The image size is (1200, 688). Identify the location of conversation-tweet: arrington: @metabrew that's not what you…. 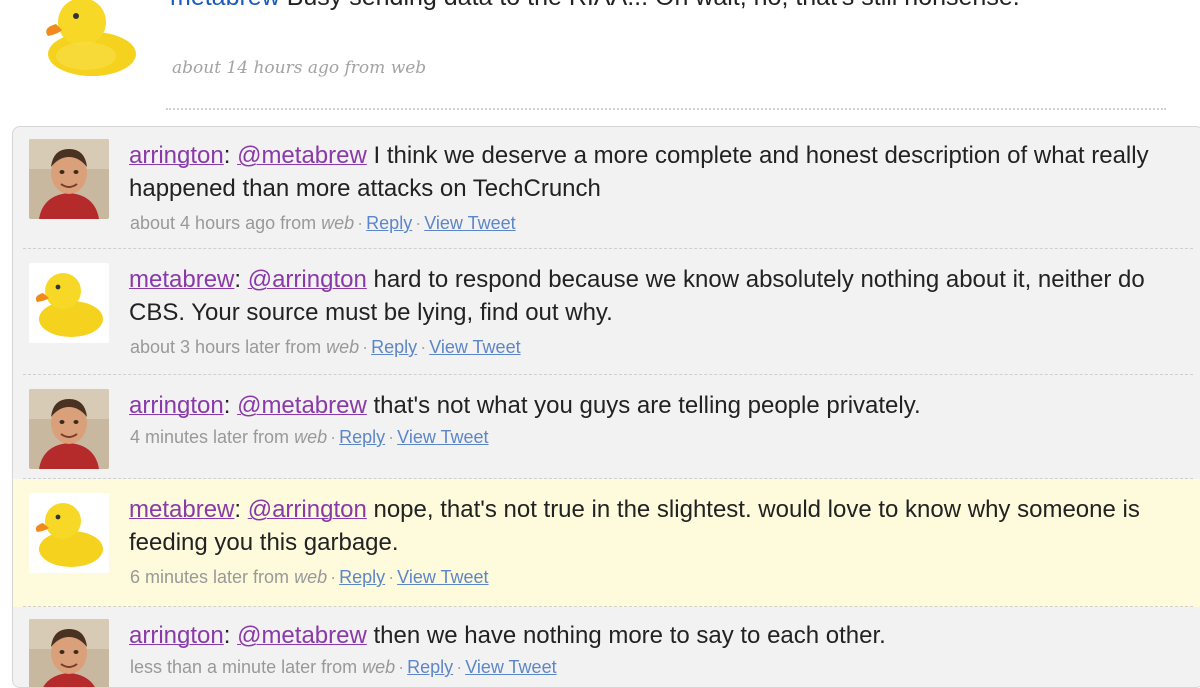
(606, 427).